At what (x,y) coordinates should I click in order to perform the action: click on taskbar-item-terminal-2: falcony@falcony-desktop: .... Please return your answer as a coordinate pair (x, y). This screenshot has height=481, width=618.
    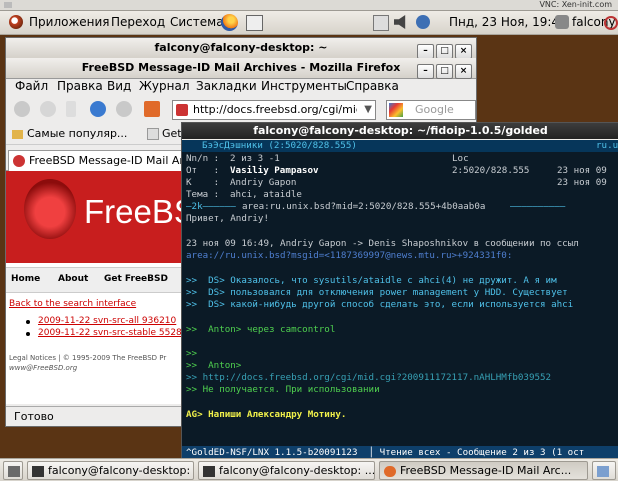
    Looking at the image, I should click on (286, 470).